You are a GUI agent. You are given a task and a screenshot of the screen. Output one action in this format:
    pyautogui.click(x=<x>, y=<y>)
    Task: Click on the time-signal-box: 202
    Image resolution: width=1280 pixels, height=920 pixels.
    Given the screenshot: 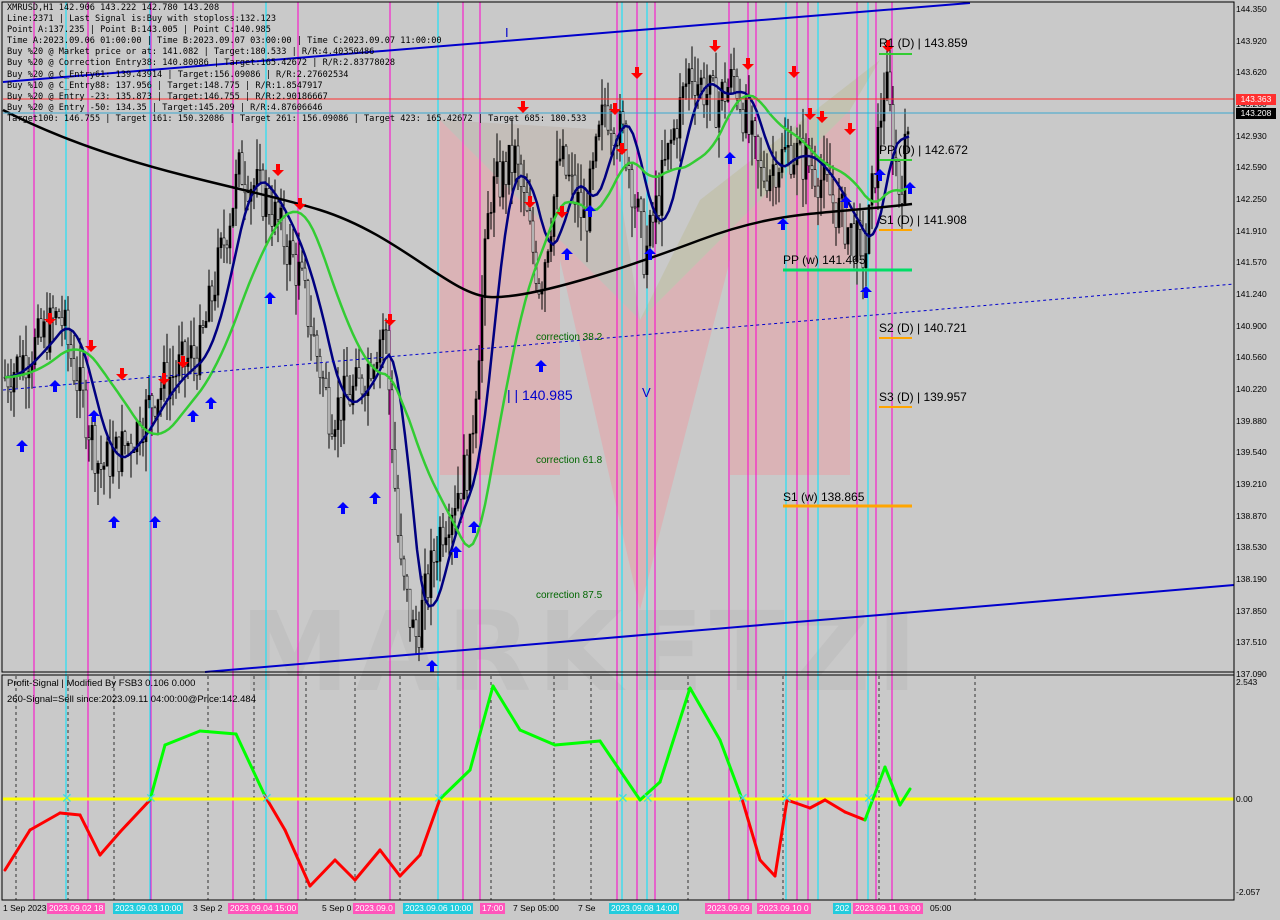 What is the action you would take?
    pyautogui.click(x=842, y=908)
    